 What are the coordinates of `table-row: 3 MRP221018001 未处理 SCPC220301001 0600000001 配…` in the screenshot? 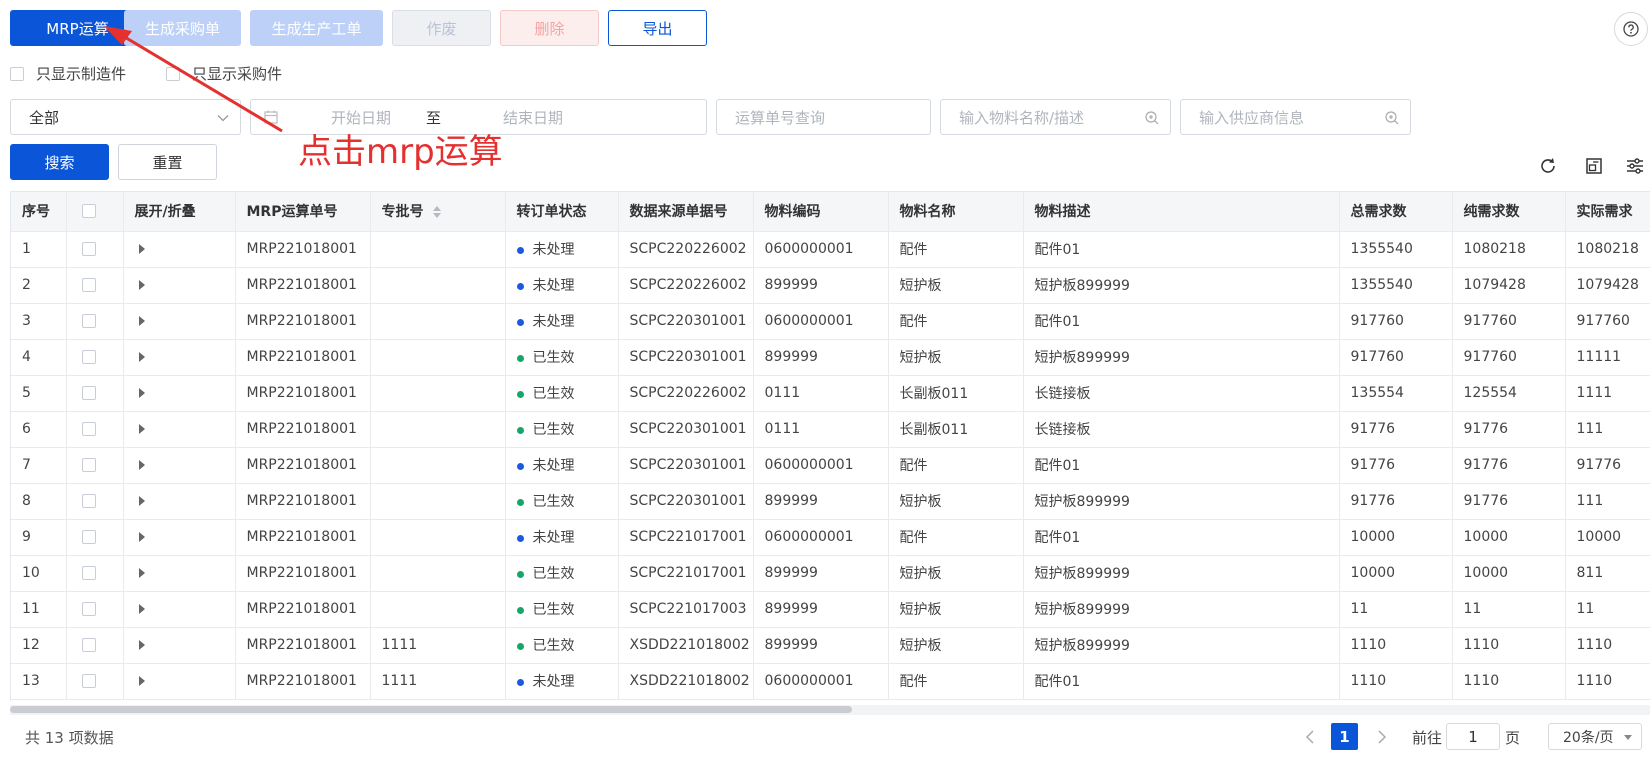 It's located at (830, 321).